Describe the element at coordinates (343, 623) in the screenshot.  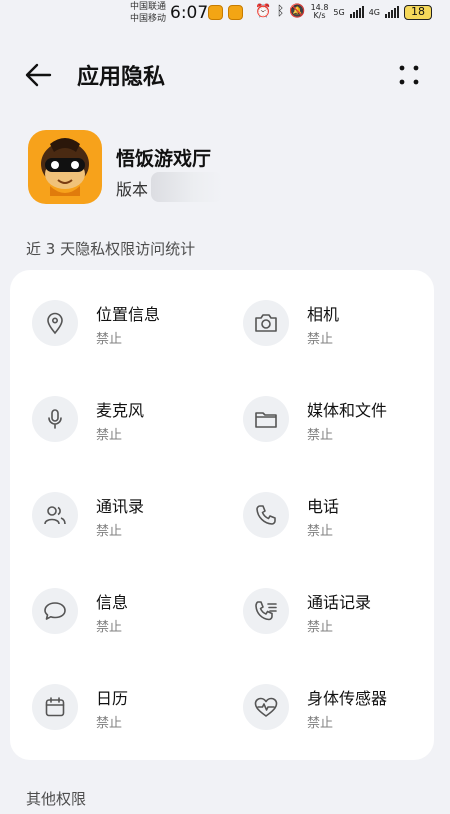
I see `permission-call-log: 通话记录 禁止` at that location.